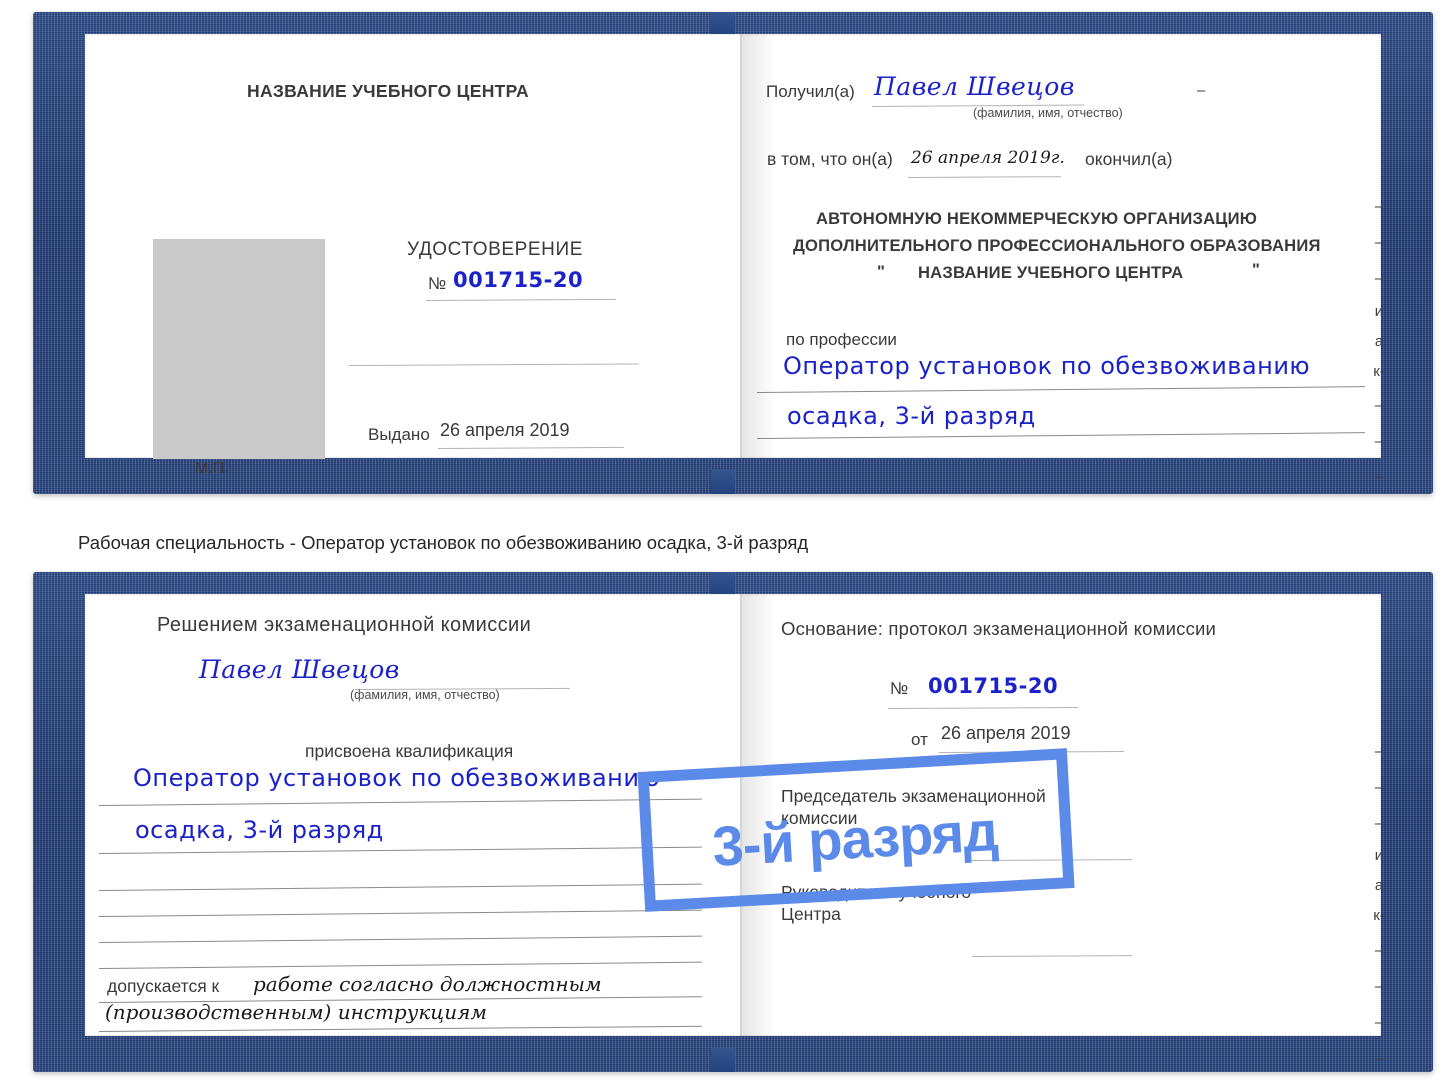 The width and height of the screenshot is (1448, 1085). Describe the element at coordinates (163, 986) in the screenshot. I see `admitted-label: допускается к` at that location.